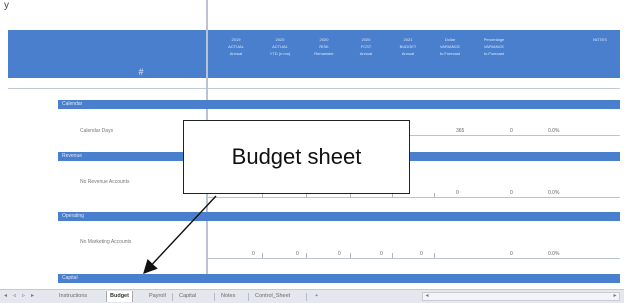  Describe the element at coordinates (494, 46) in the screenshot. I see `col-header-percentage-variance: Percentage VARIANCE to Forecast` at that location.